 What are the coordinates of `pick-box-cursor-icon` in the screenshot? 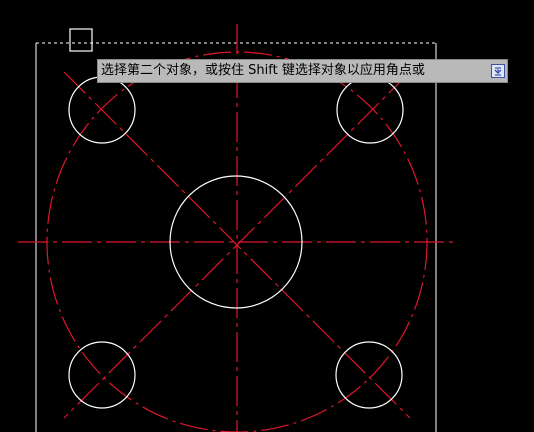 It's located at (81, 40).